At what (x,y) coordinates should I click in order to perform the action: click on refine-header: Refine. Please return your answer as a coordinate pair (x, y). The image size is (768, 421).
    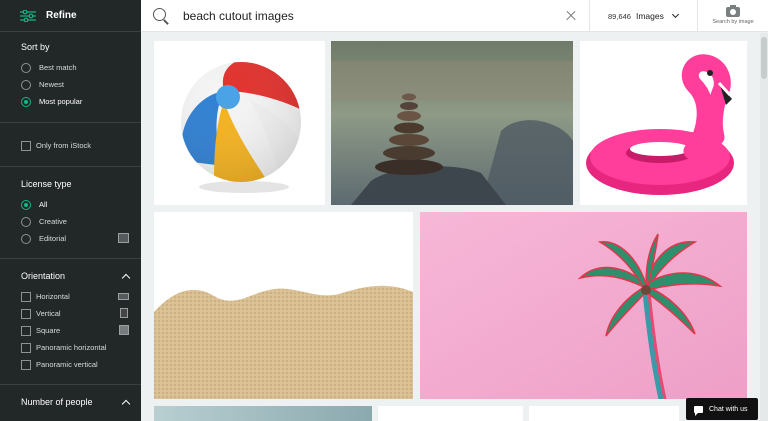
    Looking at the image, I should click on (70, 16).